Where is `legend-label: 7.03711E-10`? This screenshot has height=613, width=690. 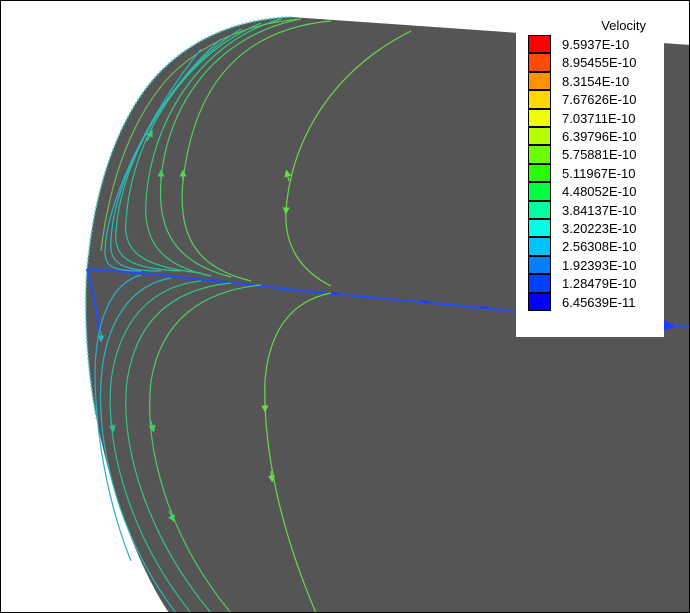
legend-label: 7.03711E-10 is located at coordinates (599, 118).